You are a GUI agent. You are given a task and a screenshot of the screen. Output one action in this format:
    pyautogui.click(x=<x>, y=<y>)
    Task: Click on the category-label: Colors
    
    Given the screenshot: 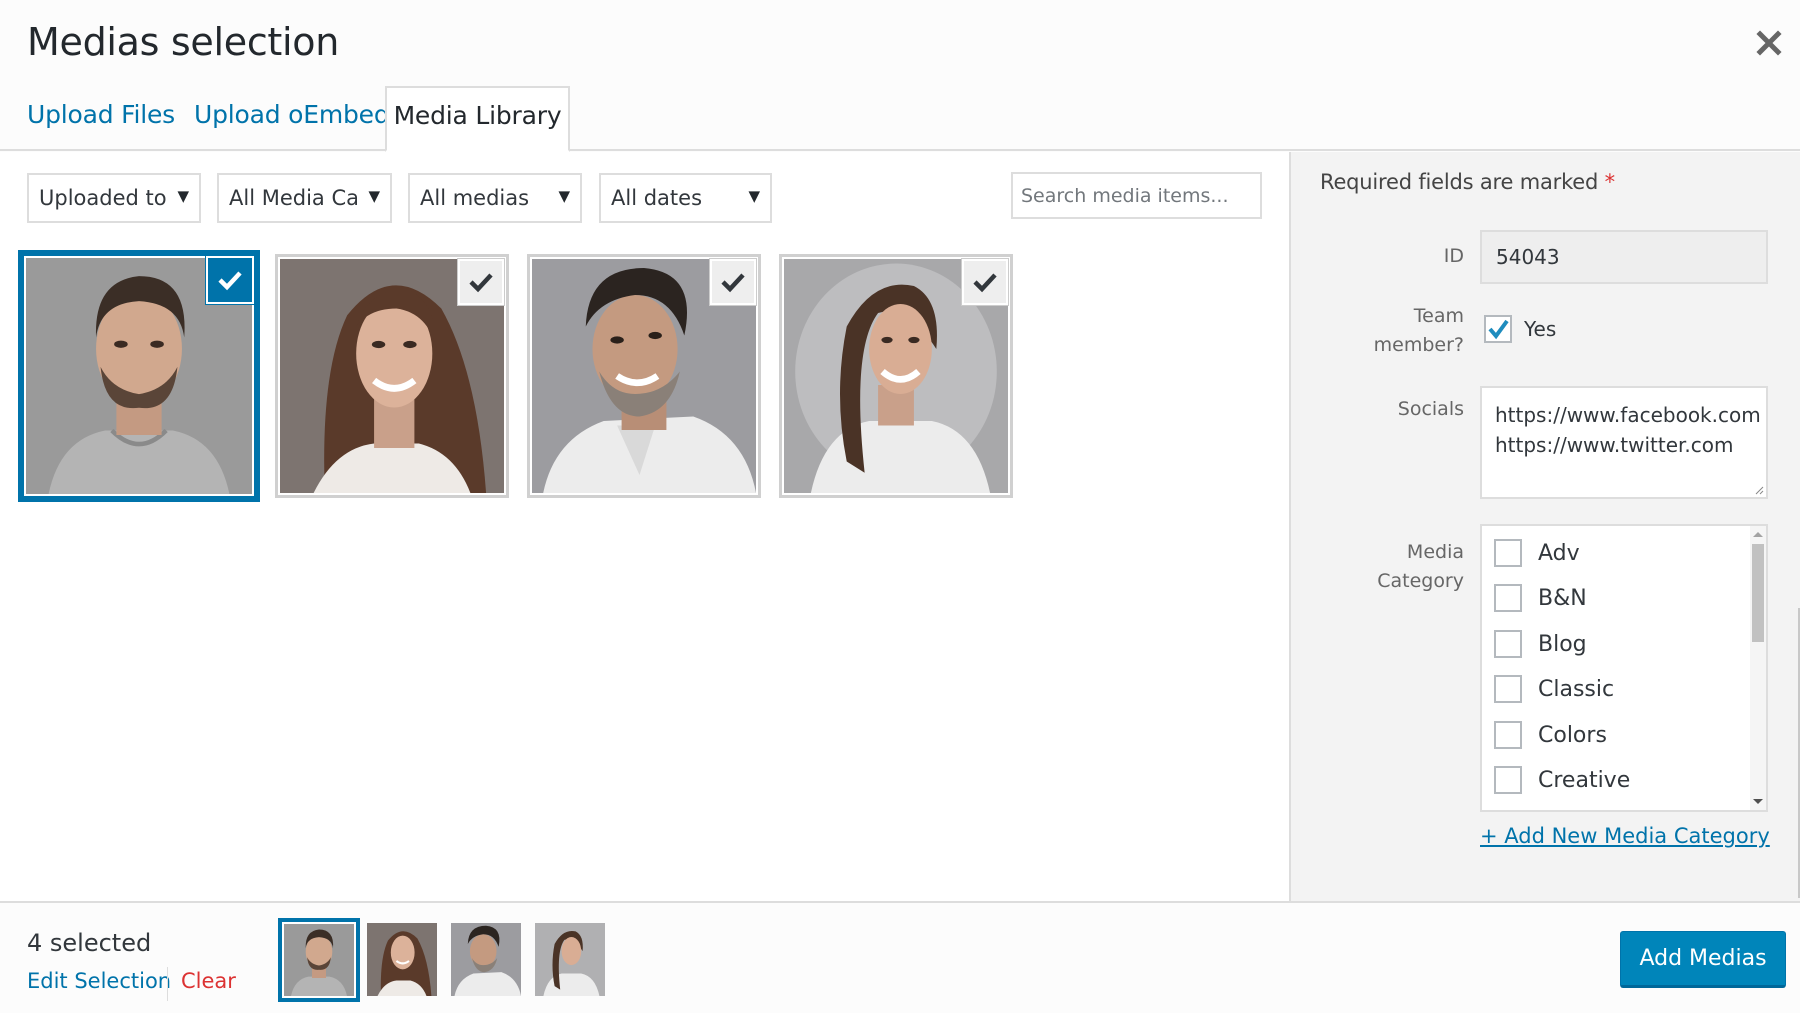 What is the action you would take?
    pyautogui.click(x=1572, y=735)
    